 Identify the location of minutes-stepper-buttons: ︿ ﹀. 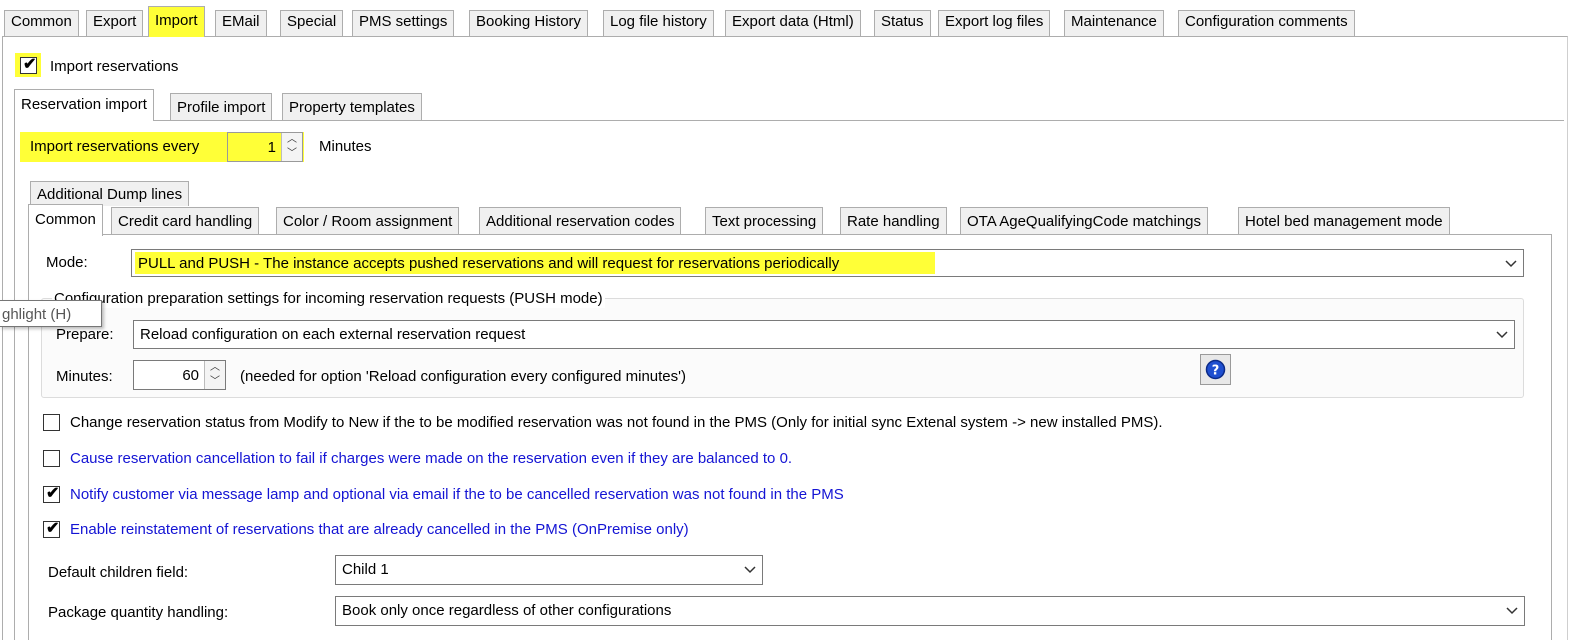
(214, 375).